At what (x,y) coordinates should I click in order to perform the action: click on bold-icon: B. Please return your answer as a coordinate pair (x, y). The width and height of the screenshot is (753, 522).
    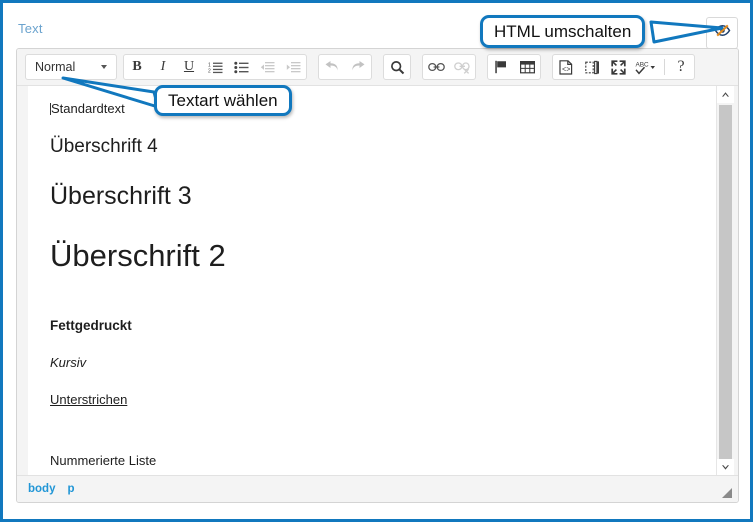
    Looking at the image, I should click on (137, 66).